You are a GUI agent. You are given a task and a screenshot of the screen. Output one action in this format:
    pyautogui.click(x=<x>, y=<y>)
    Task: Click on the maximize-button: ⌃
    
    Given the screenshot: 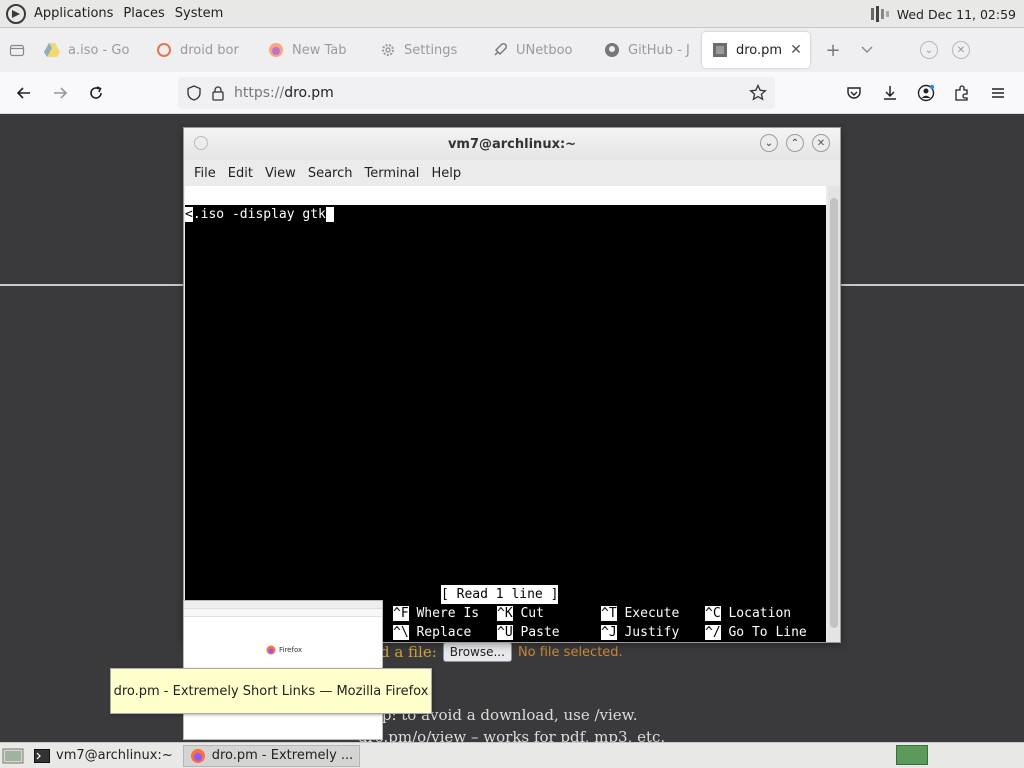 What is the action you would take?
    pyautogui.click(x=795, y=143)
    